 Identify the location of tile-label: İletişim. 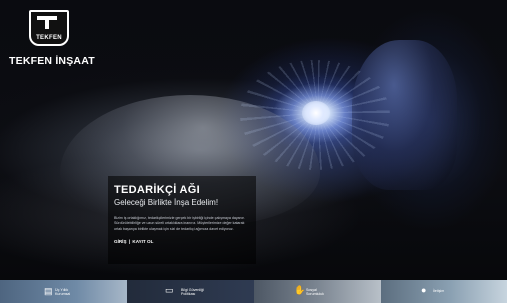
(439, 291).